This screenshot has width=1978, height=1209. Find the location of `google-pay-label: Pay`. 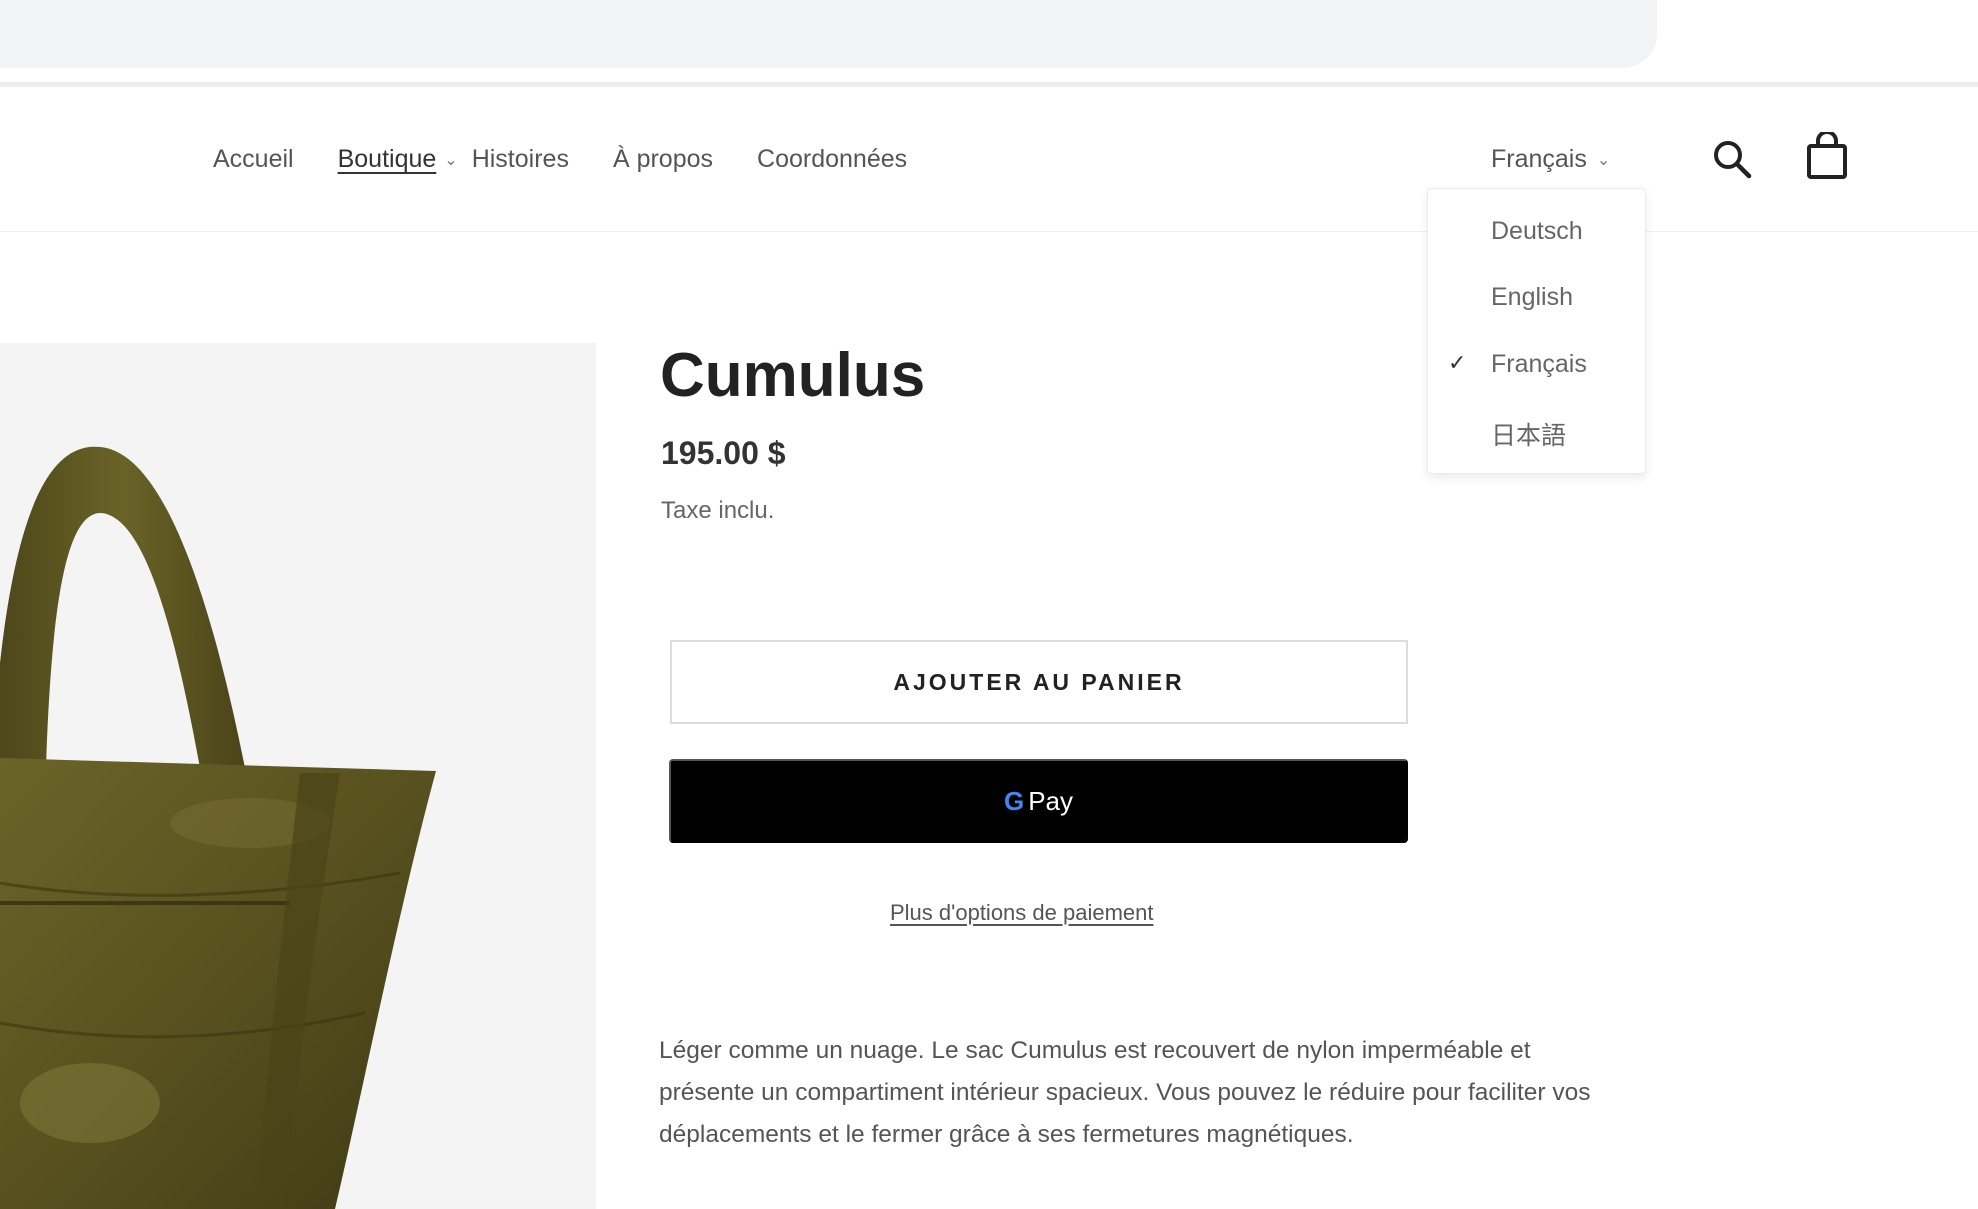

google-pay-label: Pay is located at coordinates (1051, 800).